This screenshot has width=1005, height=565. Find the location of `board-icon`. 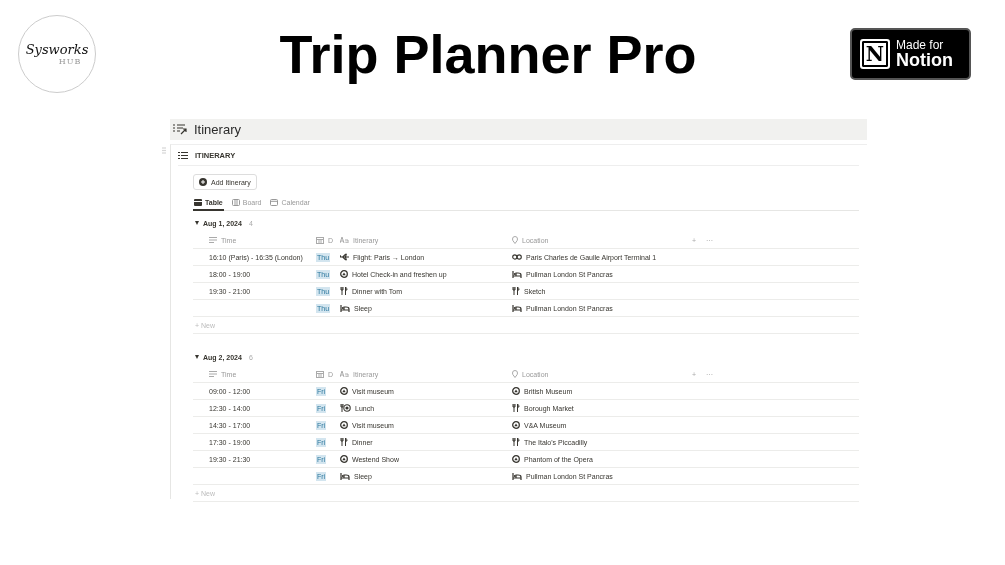

board-icon is located at coordinates (235, 202).